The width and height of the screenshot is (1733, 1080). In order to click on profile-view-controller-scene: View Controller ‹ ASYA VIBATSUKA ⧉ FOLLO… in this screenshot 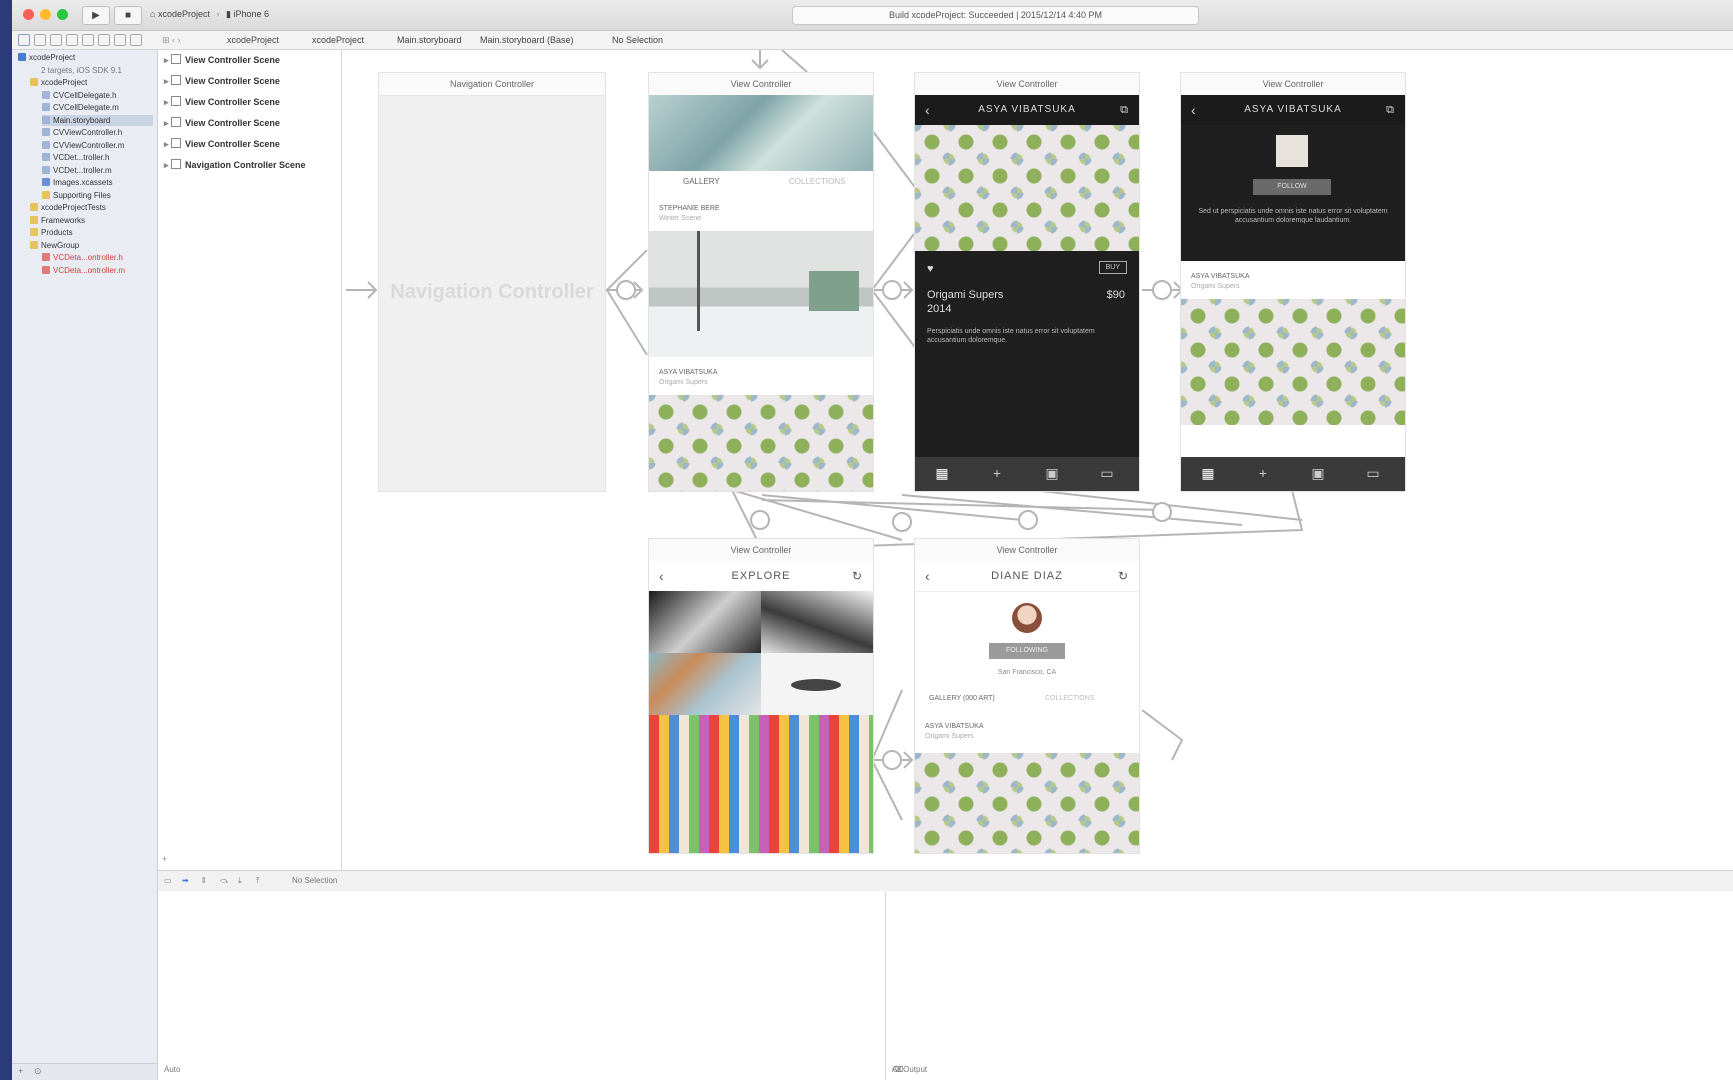, I will do `click(1293, 282)`.